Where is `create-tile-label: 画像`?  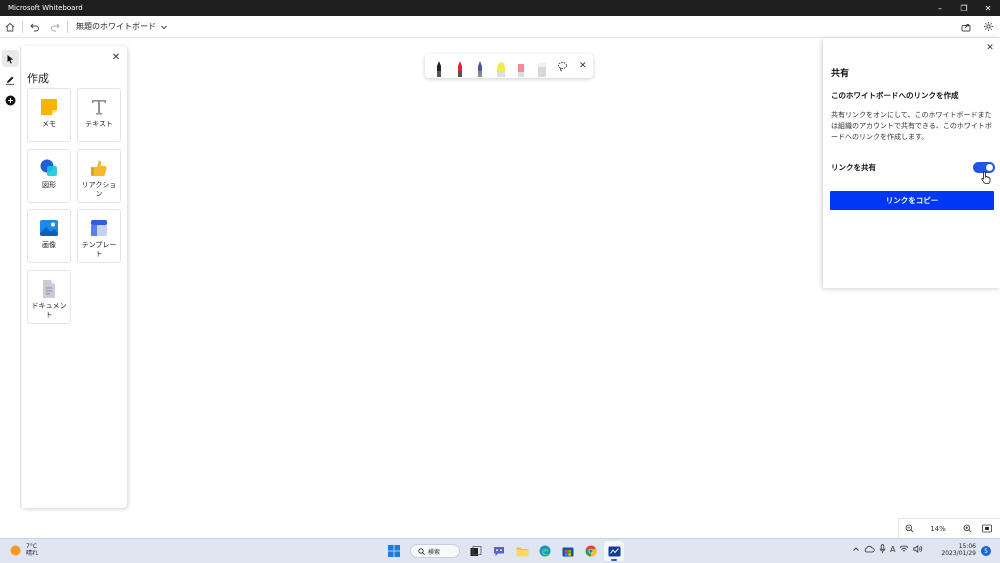
create-tile-label: 画像 is located at coordinates (49, 245).